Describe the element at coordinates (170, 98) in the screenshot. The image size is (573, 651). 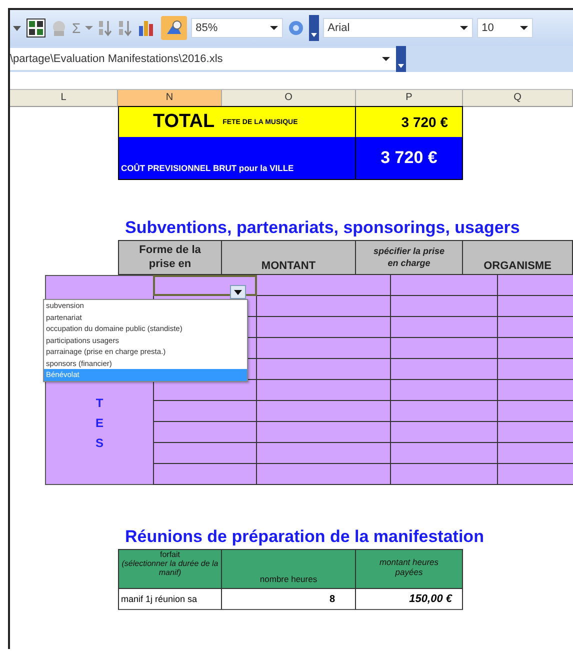
I see `column-header: N` at that location.